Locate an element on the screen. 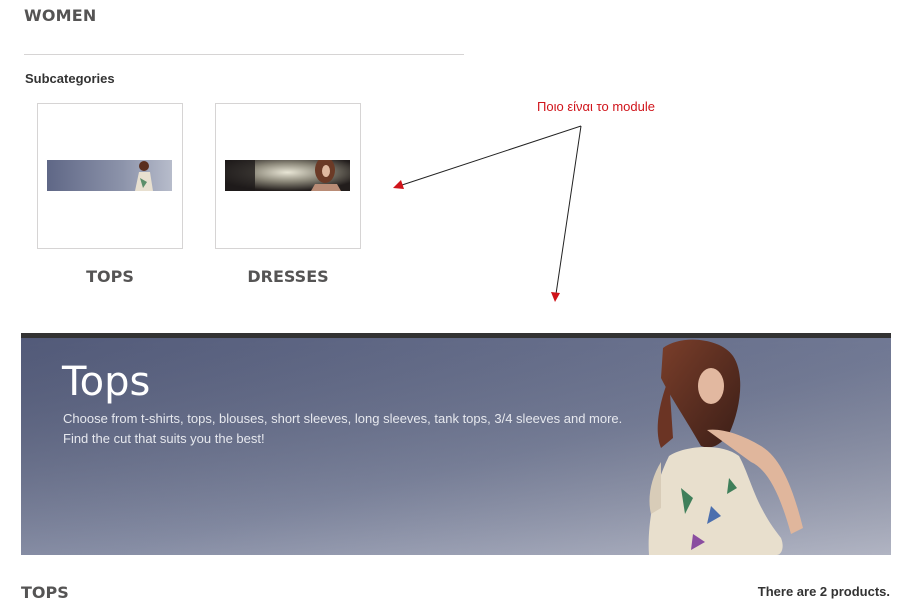  banner-title: Tops is located at coordinates (106, 382).